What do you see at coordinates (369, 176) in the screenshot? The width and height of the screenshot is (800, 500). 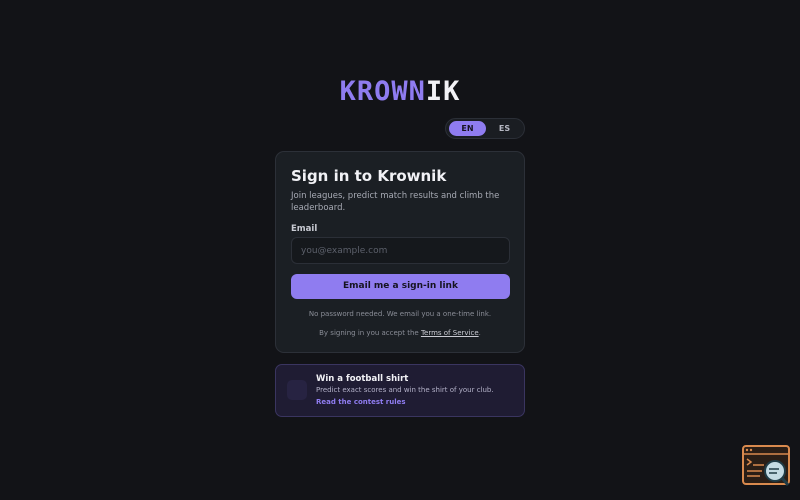 I see `signin-title: Sign in to Krownik` at bounding box center [369, 176].